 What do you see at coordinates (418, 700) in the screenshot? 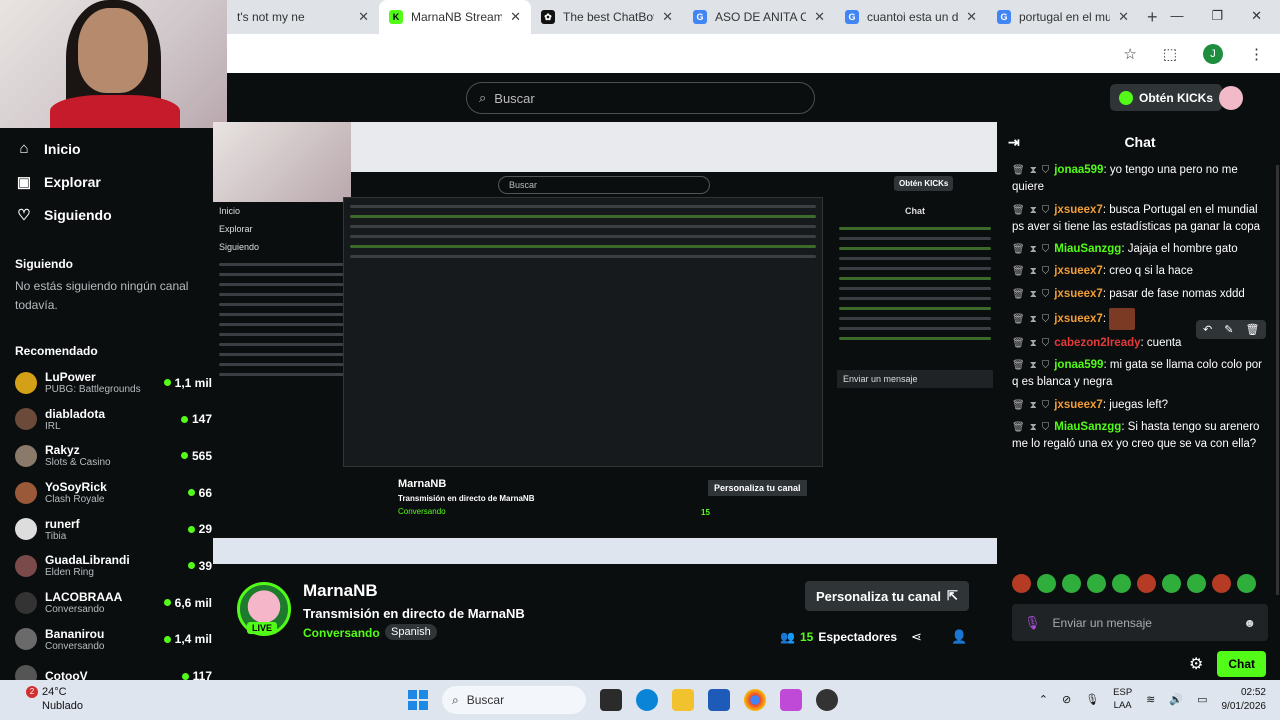
I see `windows-start-icon` at bounding box center [418, 700].